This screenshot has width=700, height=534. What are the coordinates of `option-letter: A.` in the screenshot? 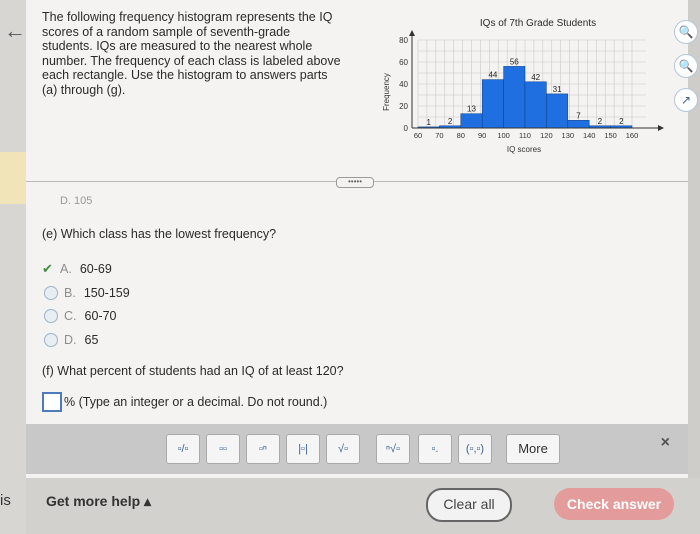 It's located at (66, 269).